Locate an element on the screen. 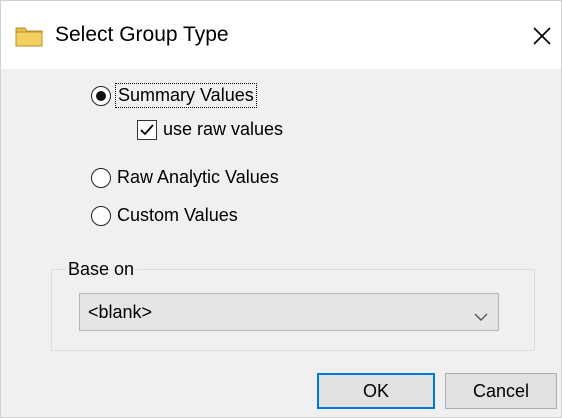 This screenshot has height=418, width=562. checkbox-checked is located at coordinates (147, 129).